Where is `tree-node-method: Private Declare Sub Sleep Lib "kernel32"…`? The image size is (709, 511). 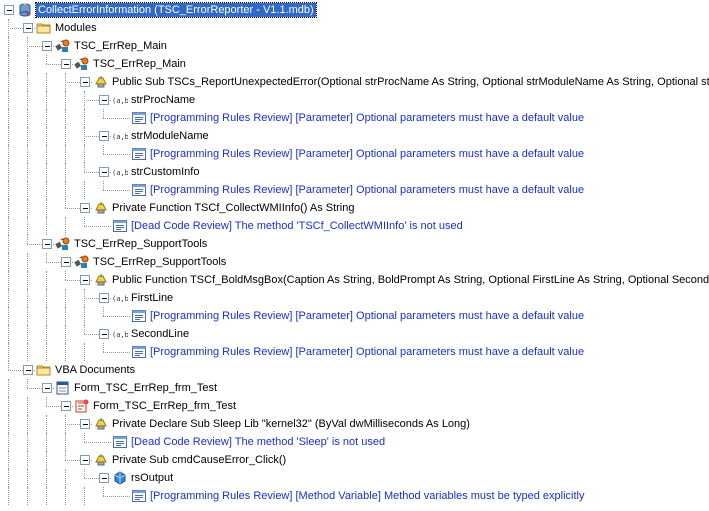
tree-node-method: Private Declare Sub Sleep Lib "kernel32"… is located at coordinates (354, 424).